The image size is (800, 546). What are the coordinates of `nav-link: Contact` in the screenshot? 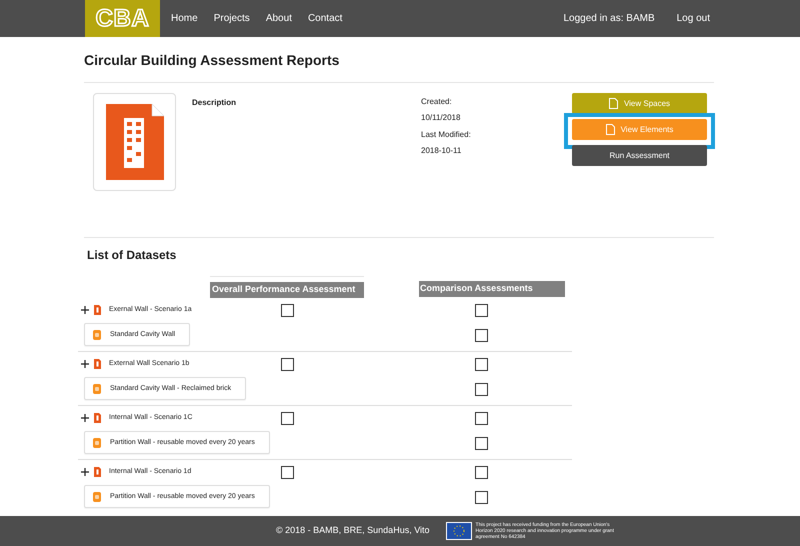 It's located at (325, 18).